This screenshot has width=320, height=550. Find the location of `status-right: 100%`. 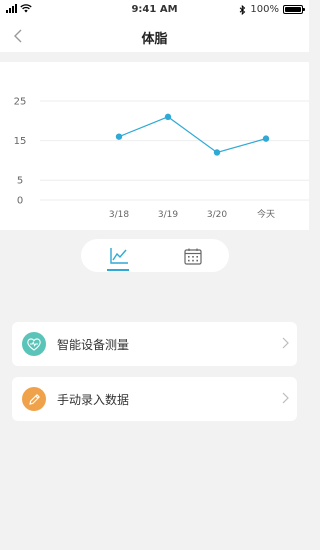

status-right: 100% is located at coordinates (272, 9).